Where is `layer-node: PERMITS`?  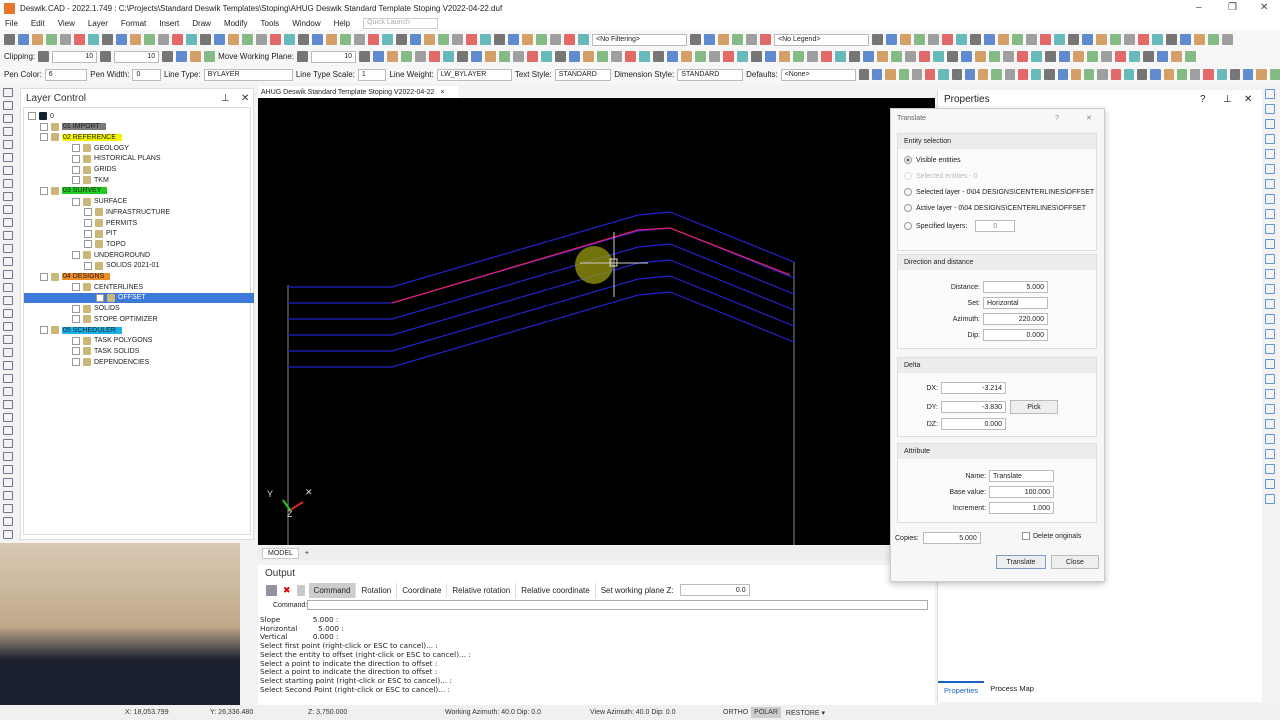
layer-node: PERMITS is located at coordinates (110, 223).